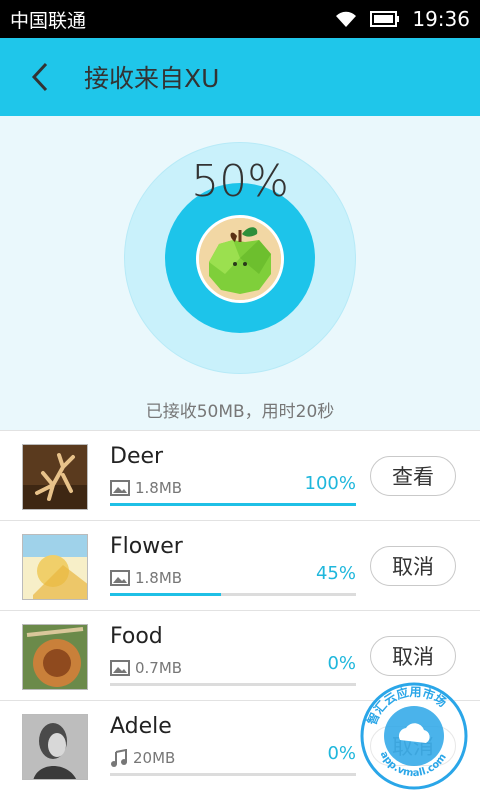 Image resolution: width=480 pixels, height=800 pixels. I want to click on watermark-seal-icon: 智汇云应用市场 app.vmall.com, so click(414, 736).